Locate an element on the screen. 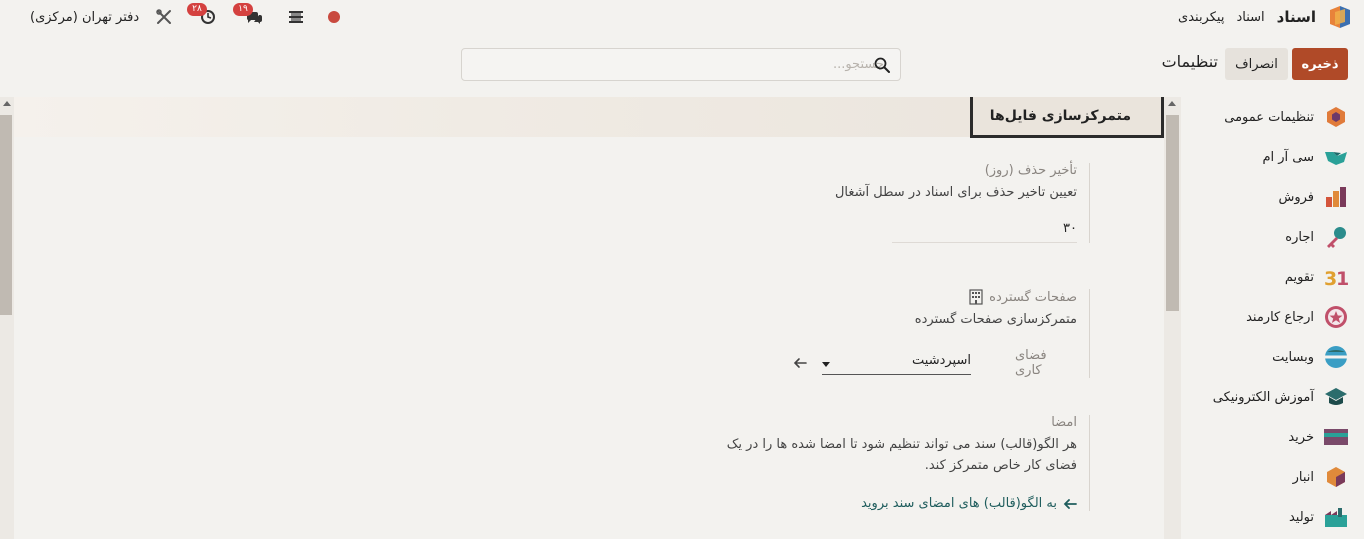  caret-down-icon is located at coordinates (825, 364).